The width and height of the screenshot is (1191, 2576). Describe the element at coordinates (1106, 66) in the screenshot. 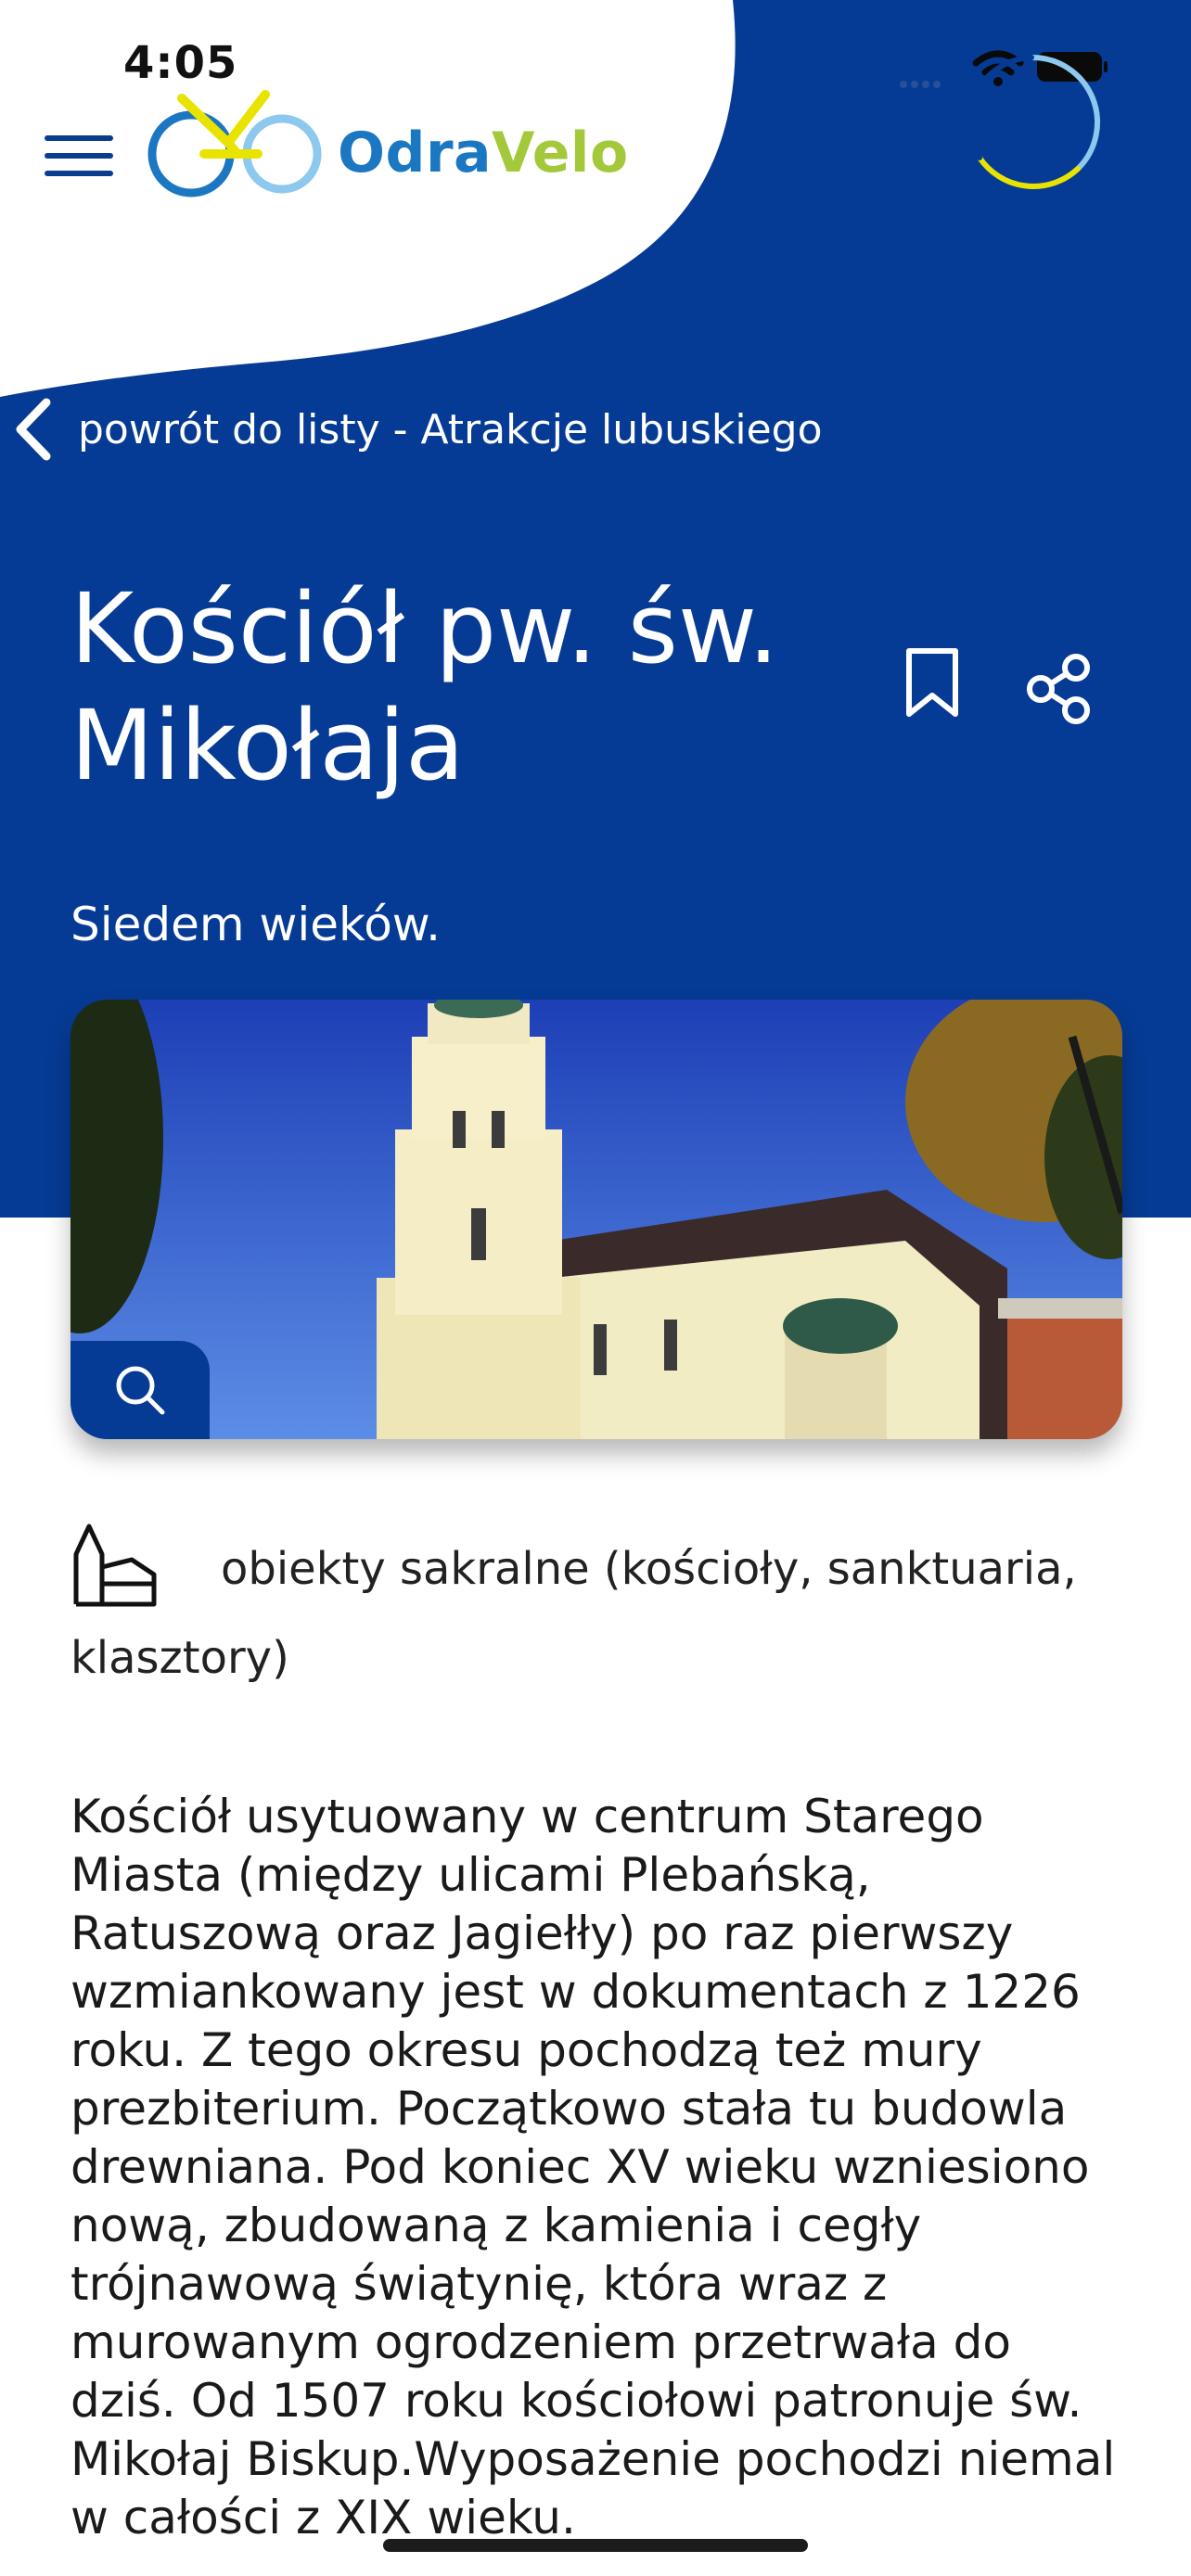

I see `battery-tip` at that location.